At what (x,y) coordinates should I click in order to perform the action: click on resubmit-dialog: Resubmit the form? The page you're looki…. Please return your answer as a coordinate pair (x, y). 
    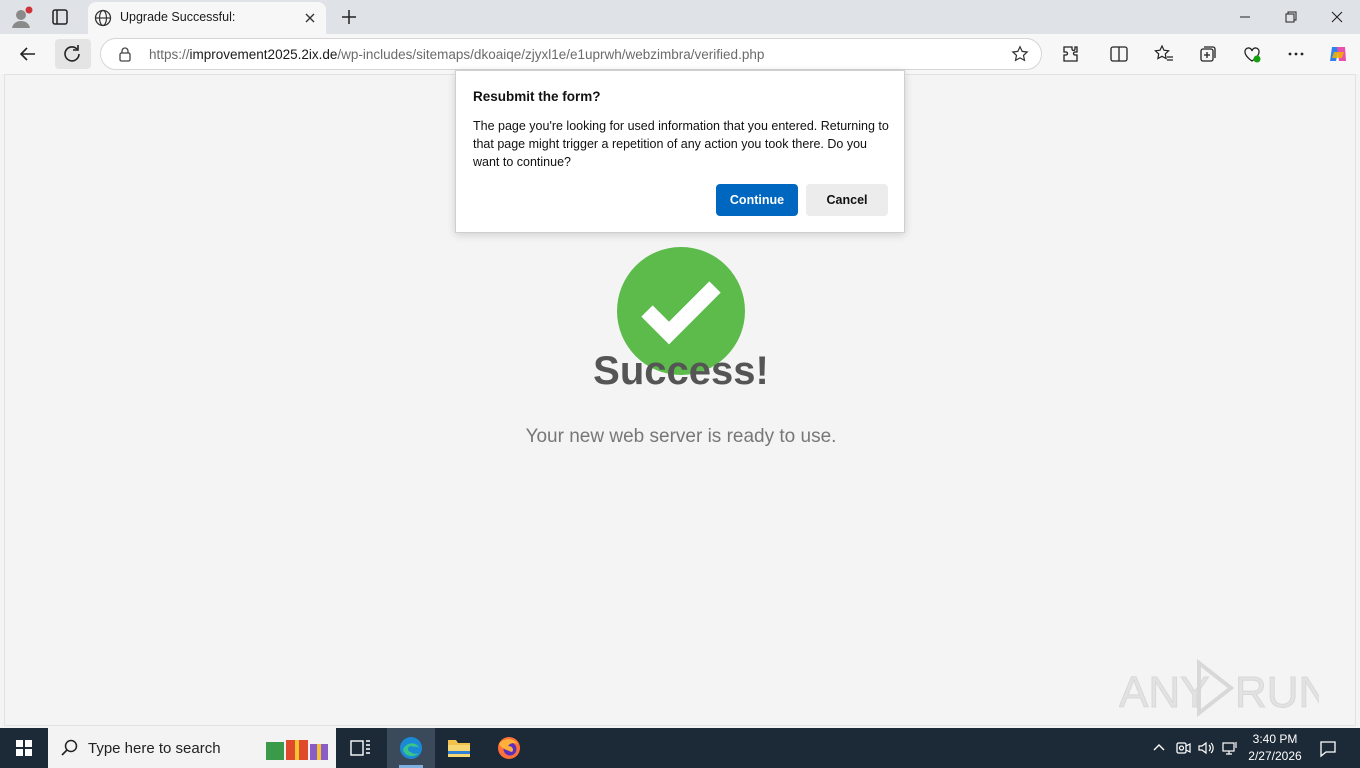
    Looking at the image, I should click on (680, 151).